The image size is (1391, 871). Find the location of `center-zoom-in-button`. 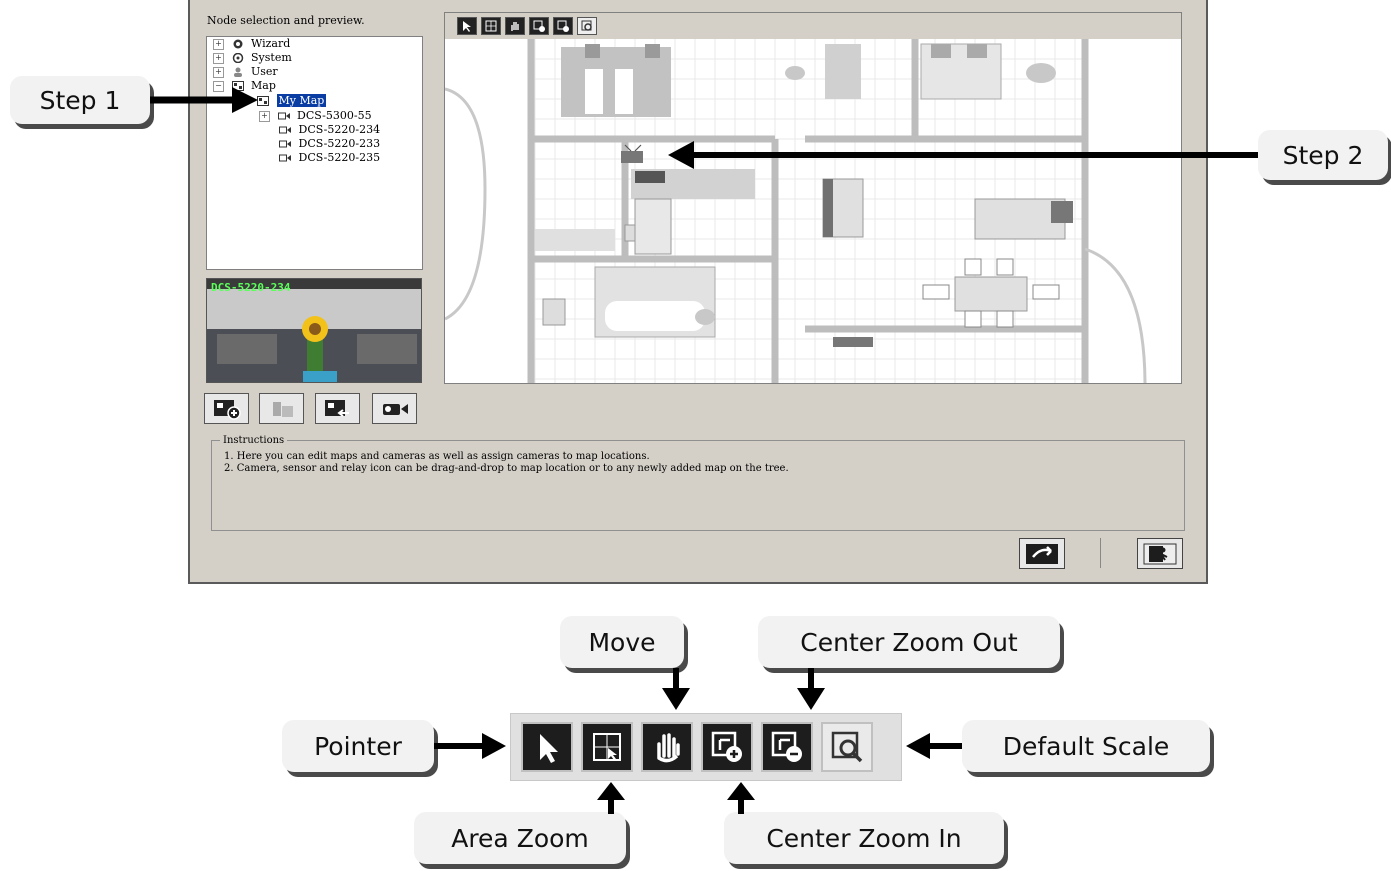

center-zoom-in-button is located at coordinates (539, 26).